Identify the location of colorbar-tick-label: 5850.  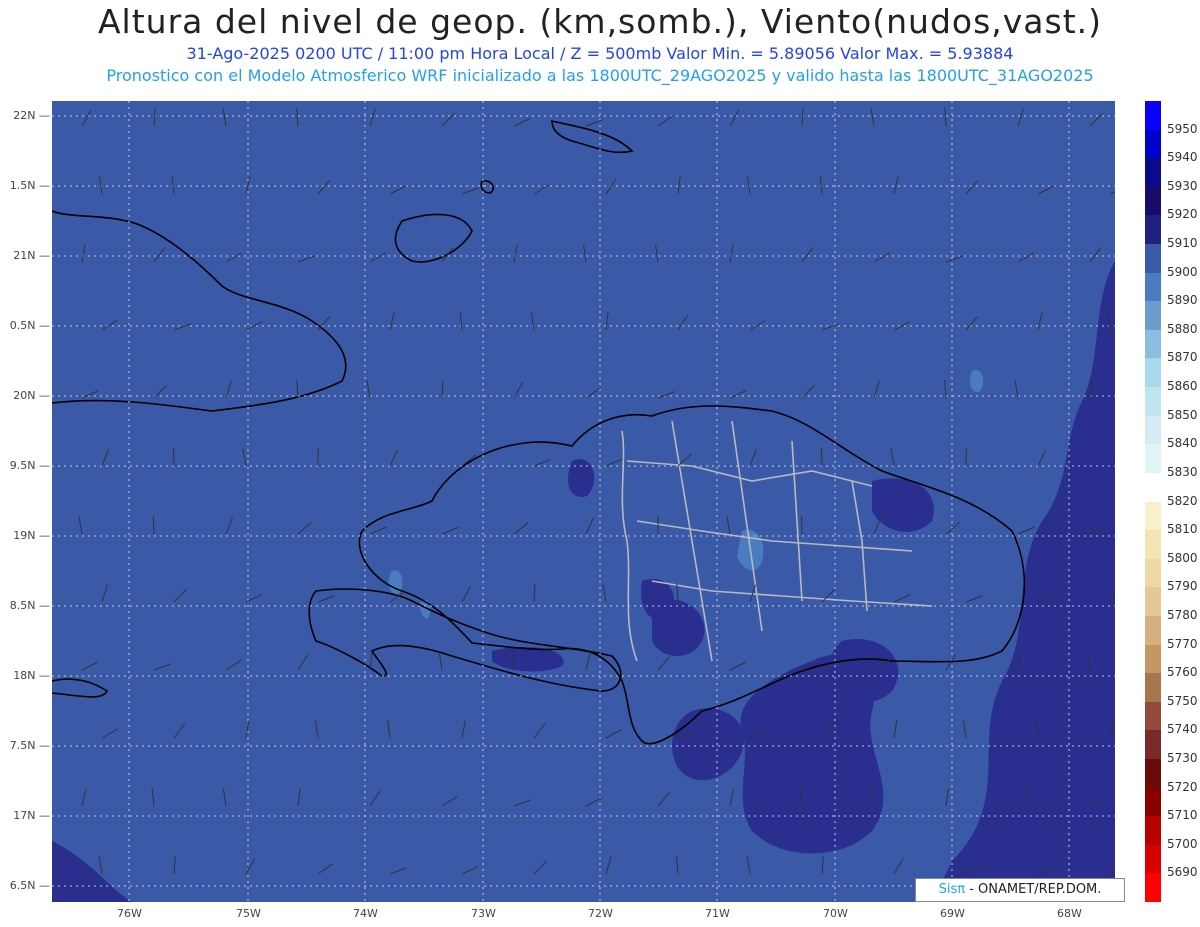
(1182, 414).